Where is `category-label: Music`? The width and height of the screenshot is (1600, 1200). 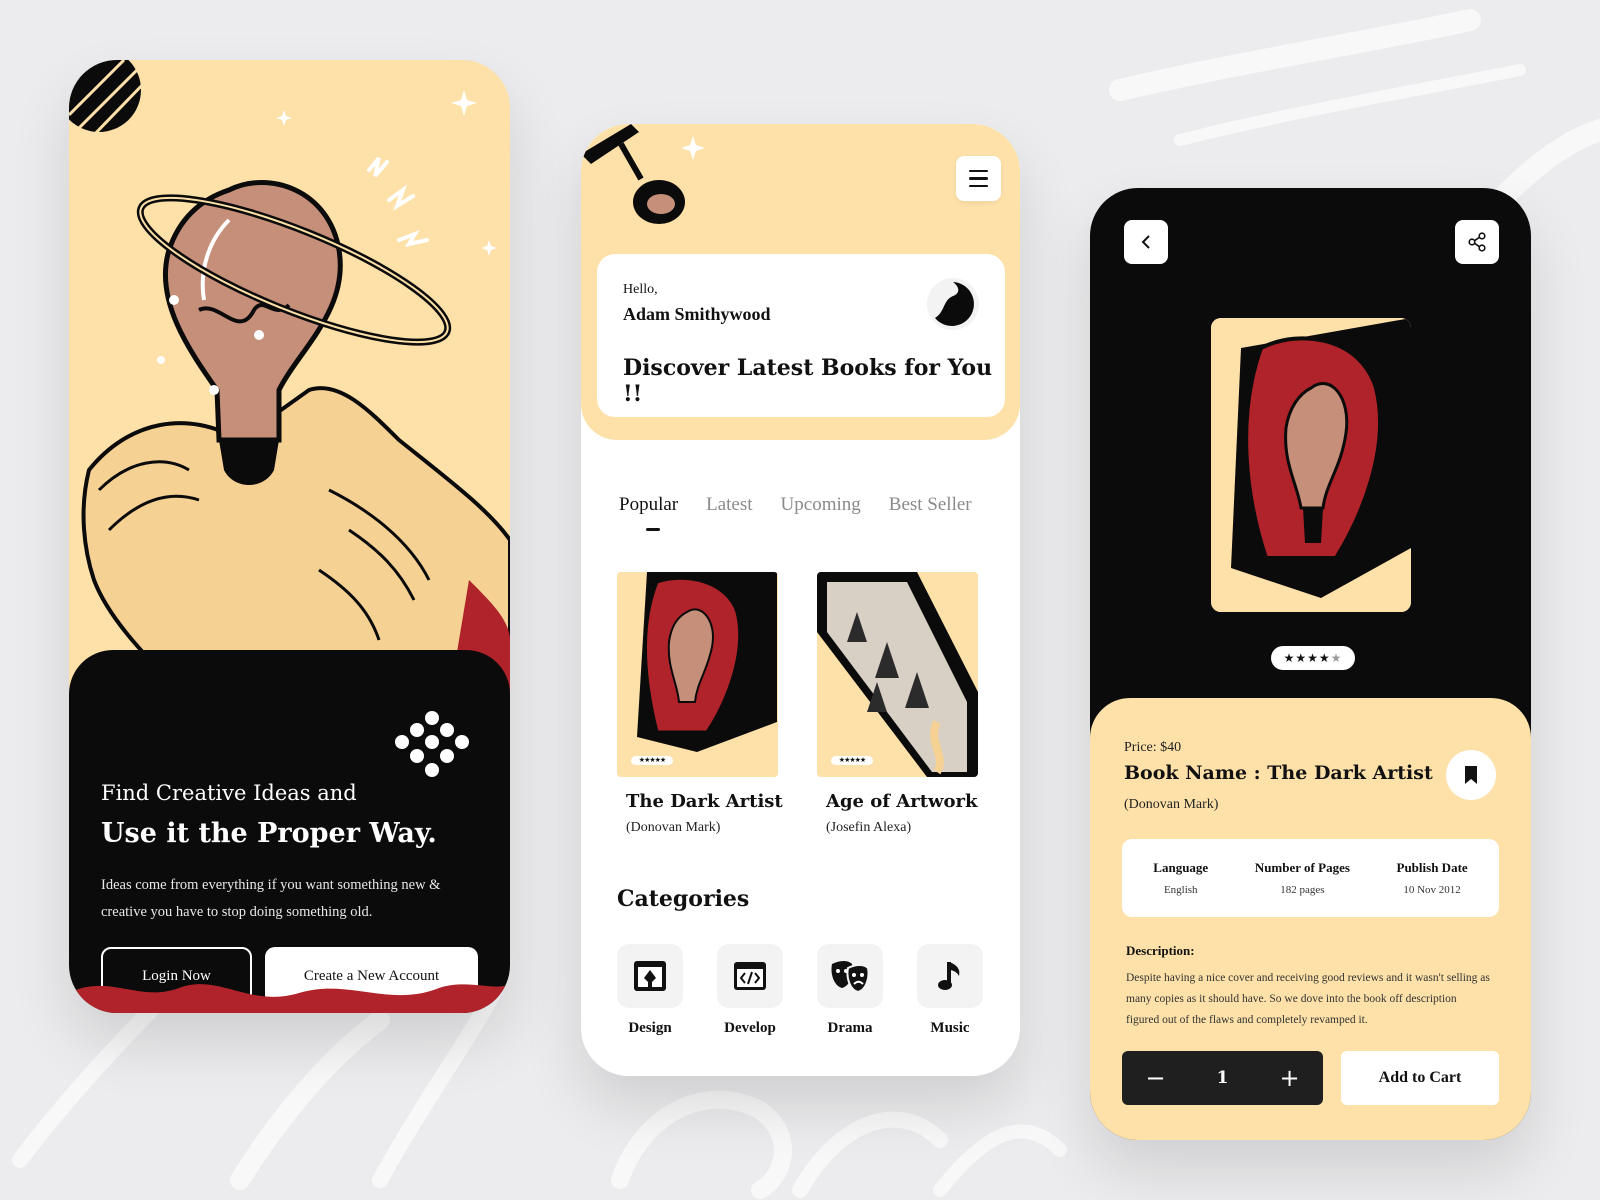
category-label: Music is located at coordinates (950, 1028).